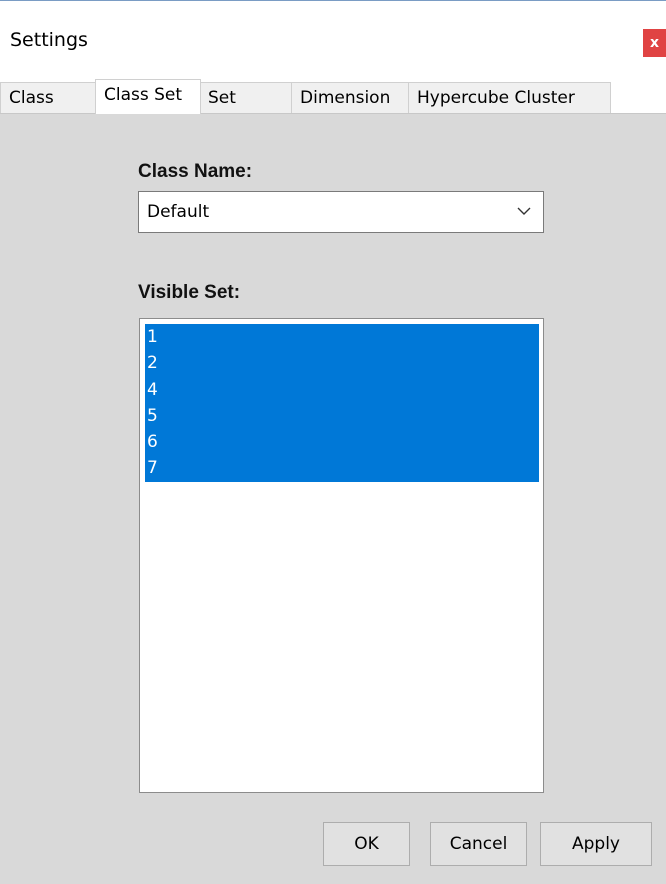 The width and height of the screenshot is (666, 884). Describe the element at coordinates (478, 844) in the screenshot. I see `cancel-button: Cancel` at that location.